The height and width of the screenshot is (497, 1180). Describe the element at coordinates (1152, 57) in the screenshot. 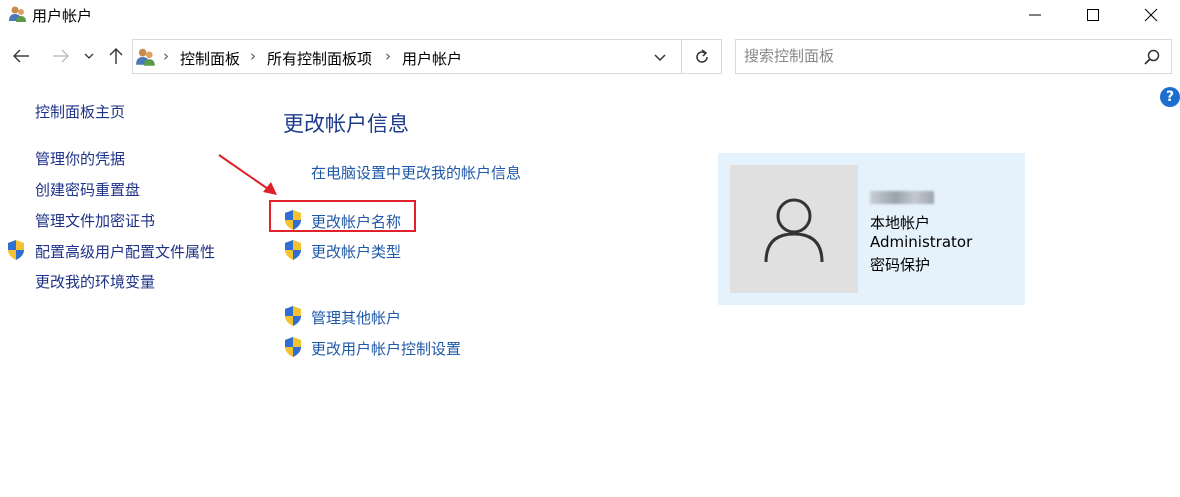

I see `search-icon` at that location.